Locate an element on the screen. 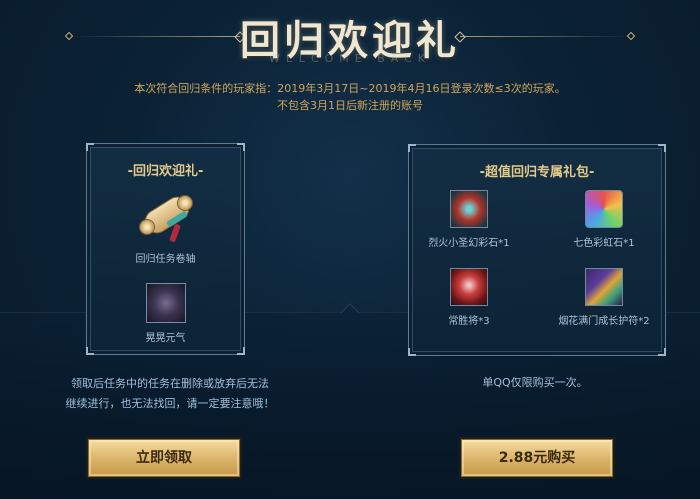  header-divider-left is located at coordinates (155, 36).